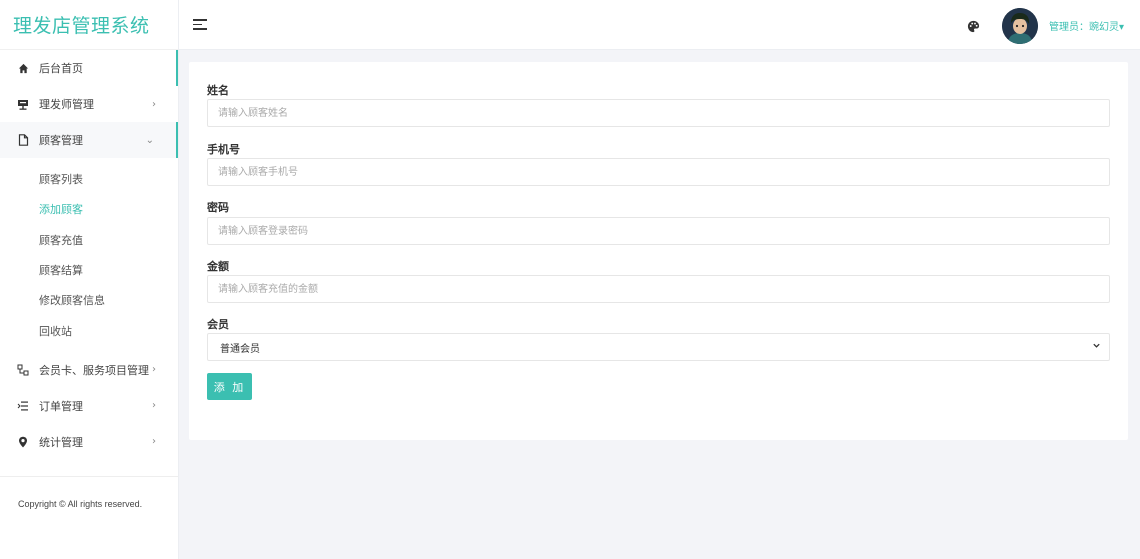  What do you see at coordinates (218, 324) in the screenshot?
I see `member-label: 会员` at bounding box center [218, 324].